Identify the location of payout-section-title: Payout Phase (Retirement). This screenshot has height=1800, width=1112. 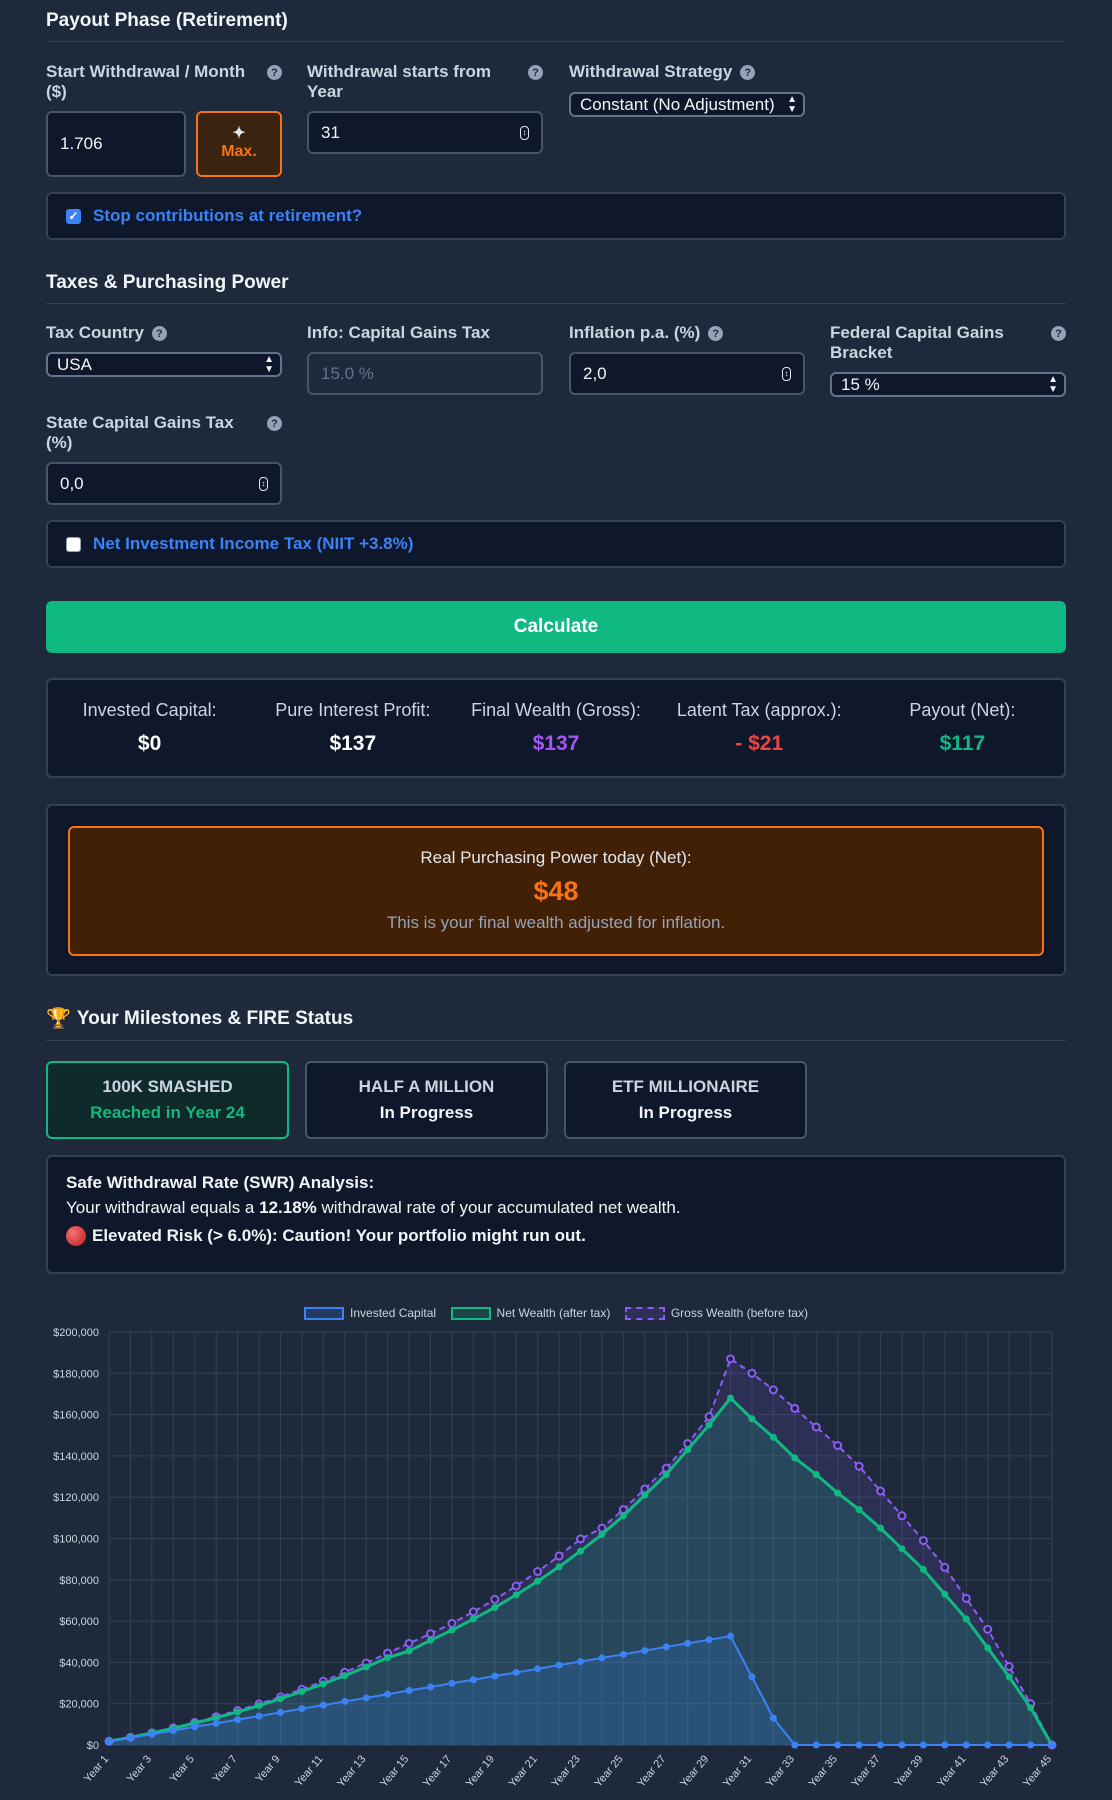
(556, 26).